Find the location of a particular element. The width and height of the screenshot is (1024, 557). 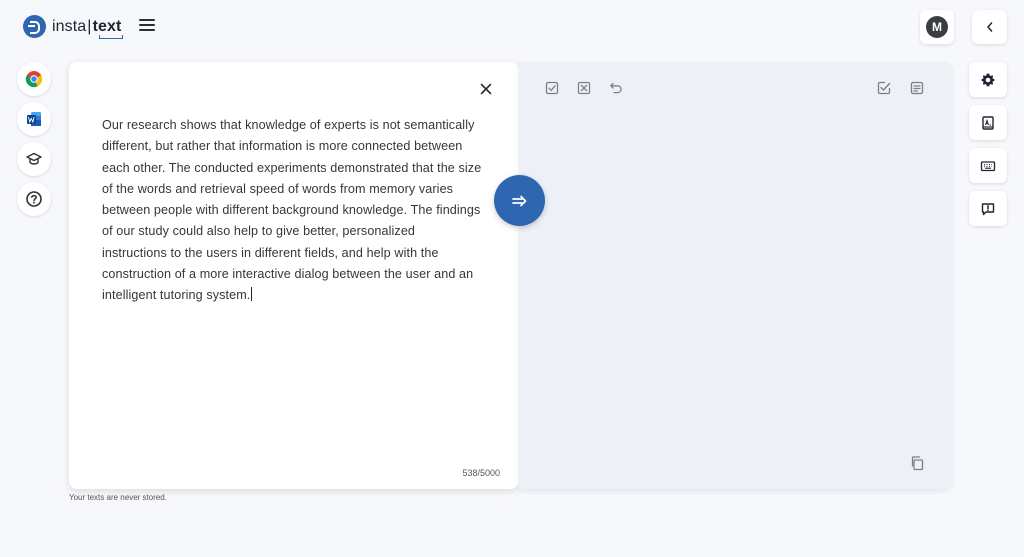

character-count: 538/5000 is located at coordinates (481, 473).